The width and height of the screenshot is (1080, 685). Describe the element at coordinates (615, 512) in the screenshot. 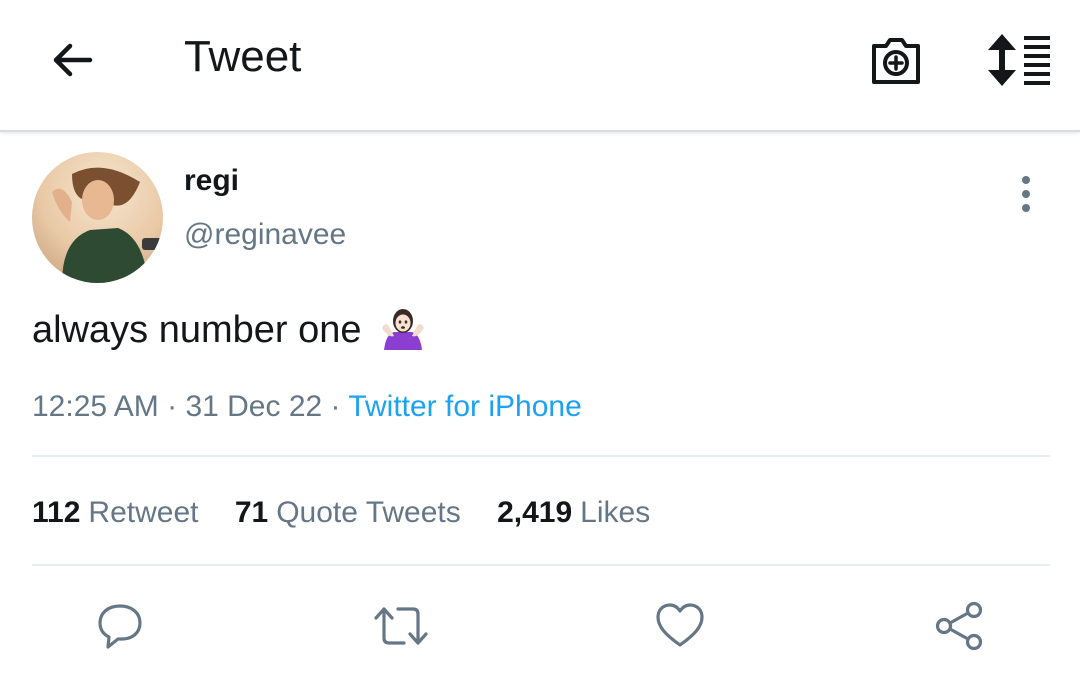

I see `like-label: Likes` at that location.